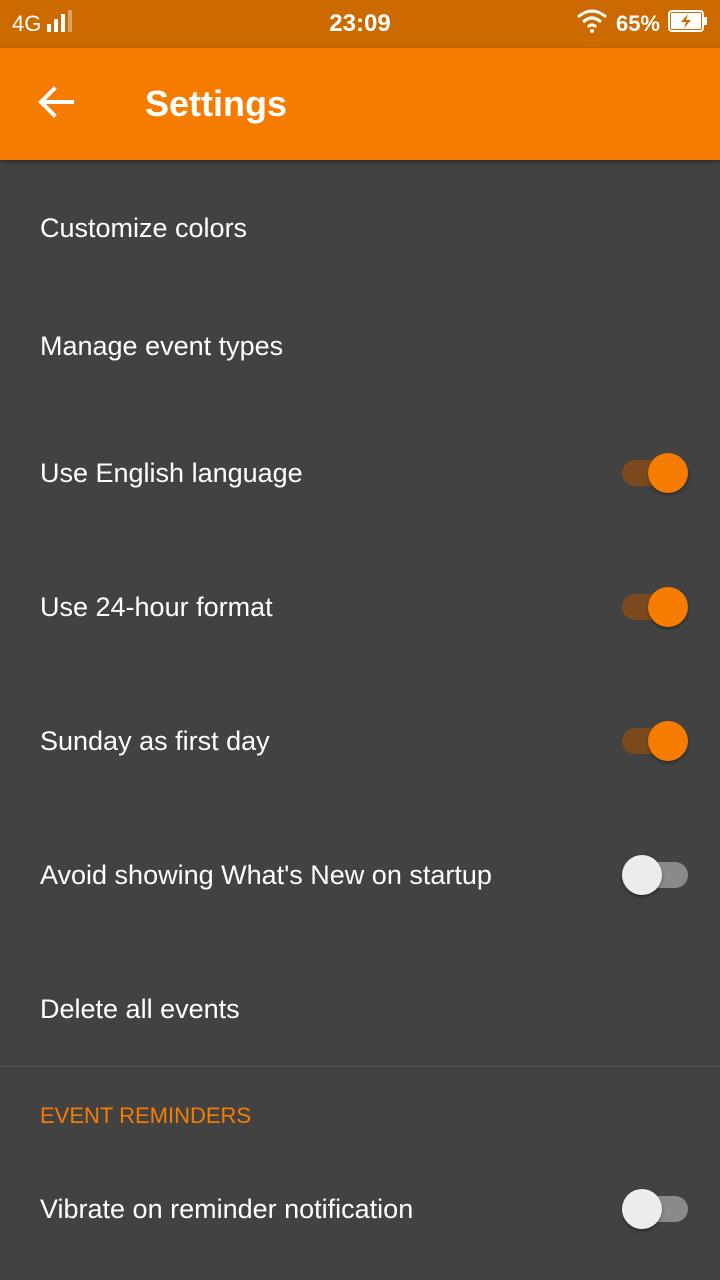 The height and width of the screenshot is (1280, 720). What do you see at coordinates (216, 103) in the screenshot?
I see `page-title: Settings` at bounding box center [216, 103].